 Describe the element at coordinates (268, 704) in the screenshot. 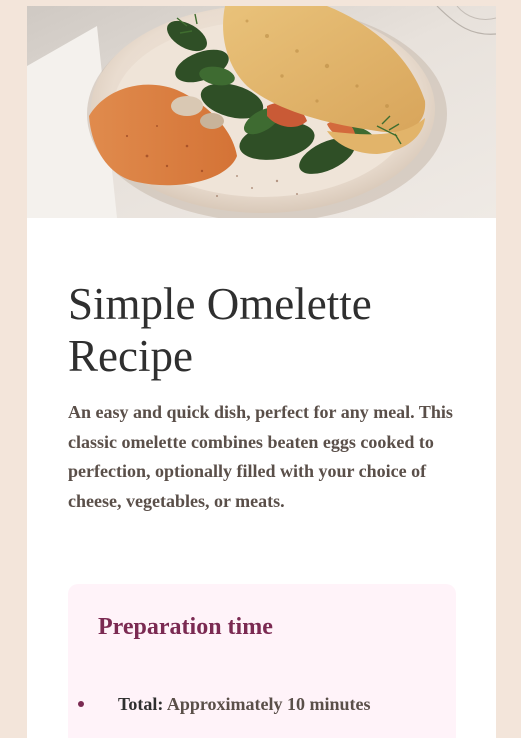

I see `prep-item-value: Approximately 10 minutes` at that location.